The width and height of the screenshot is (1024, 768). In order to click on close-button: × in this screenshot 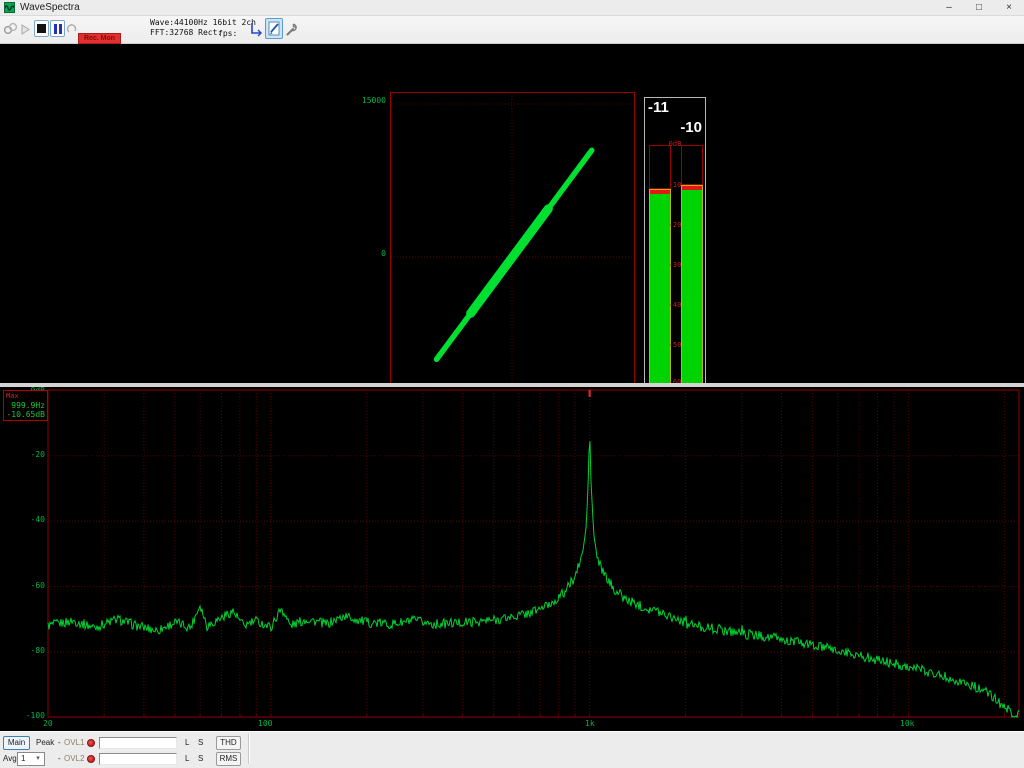, I will do `click(1009, 8)`.